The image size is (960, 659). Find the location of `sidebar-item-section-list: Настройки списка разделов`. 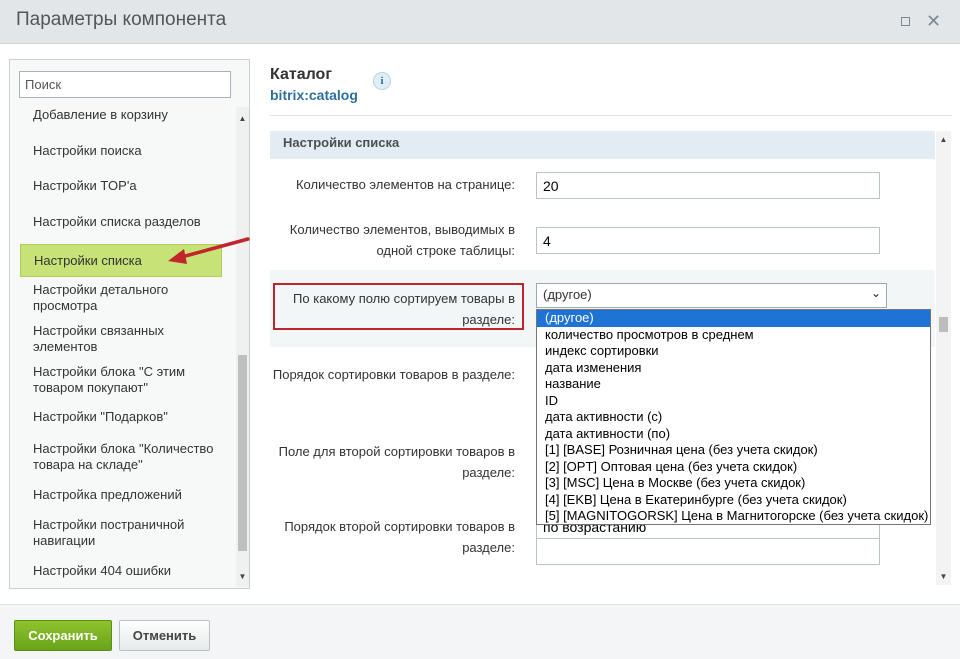

sidebar-item-section-list: Настройки списка разделов is located at coordinates (121, 222).